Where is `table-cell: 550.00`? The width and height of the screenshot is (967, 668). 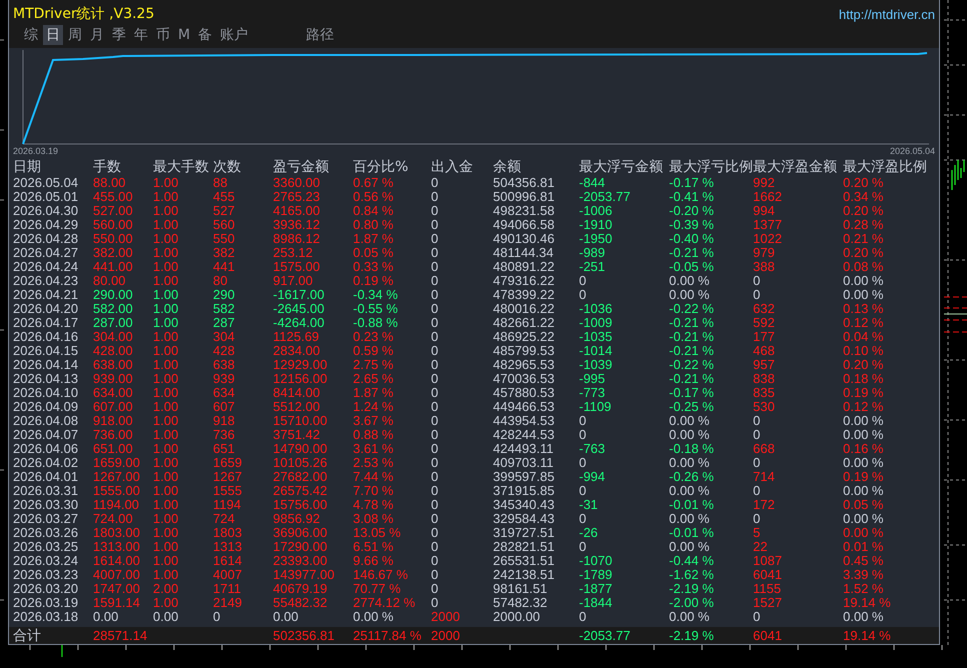
table-cell: 550.00 is located at coordinates (113, 239).